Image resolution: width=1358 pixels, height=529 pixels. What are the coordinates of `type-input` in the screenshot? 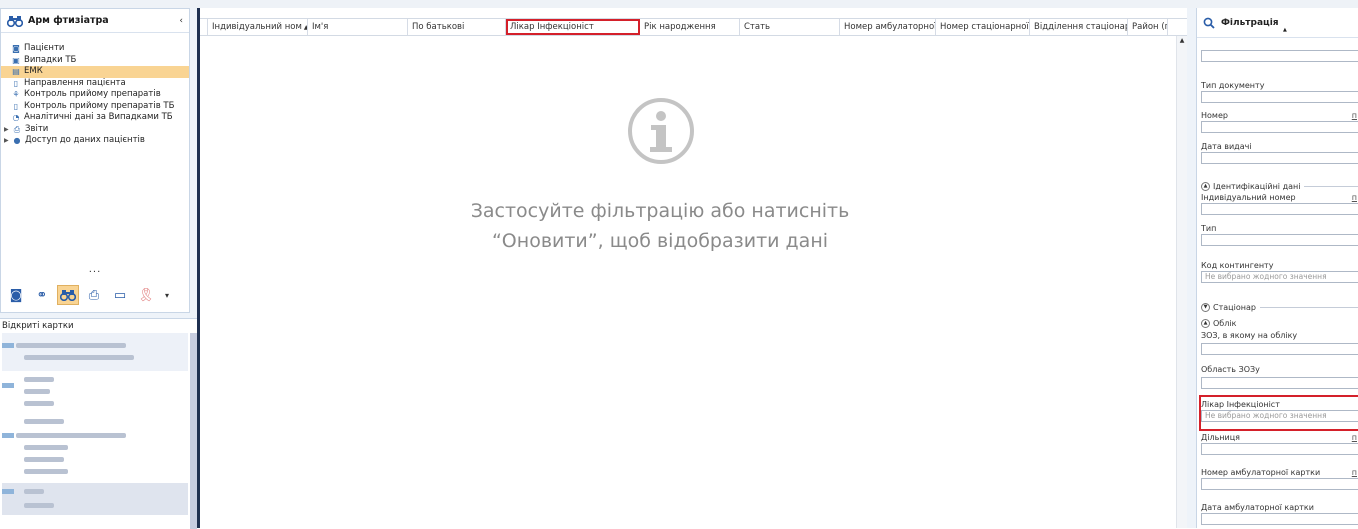 It's located at (1279, 240).